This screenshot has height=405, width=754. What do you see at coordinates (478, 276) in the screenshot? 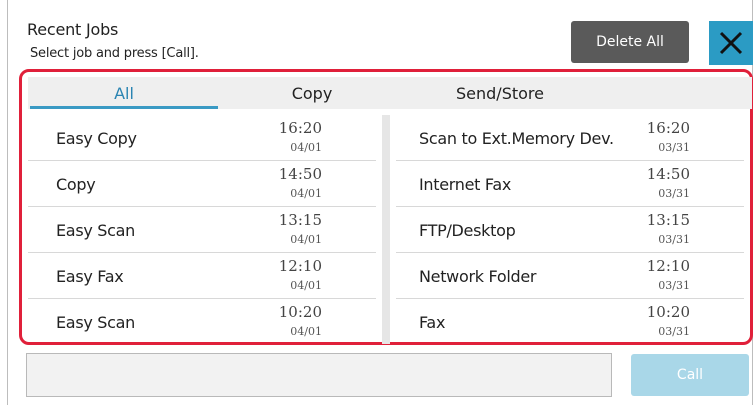
I see `job-name: Network Folder` at bounding box center [478, 276].